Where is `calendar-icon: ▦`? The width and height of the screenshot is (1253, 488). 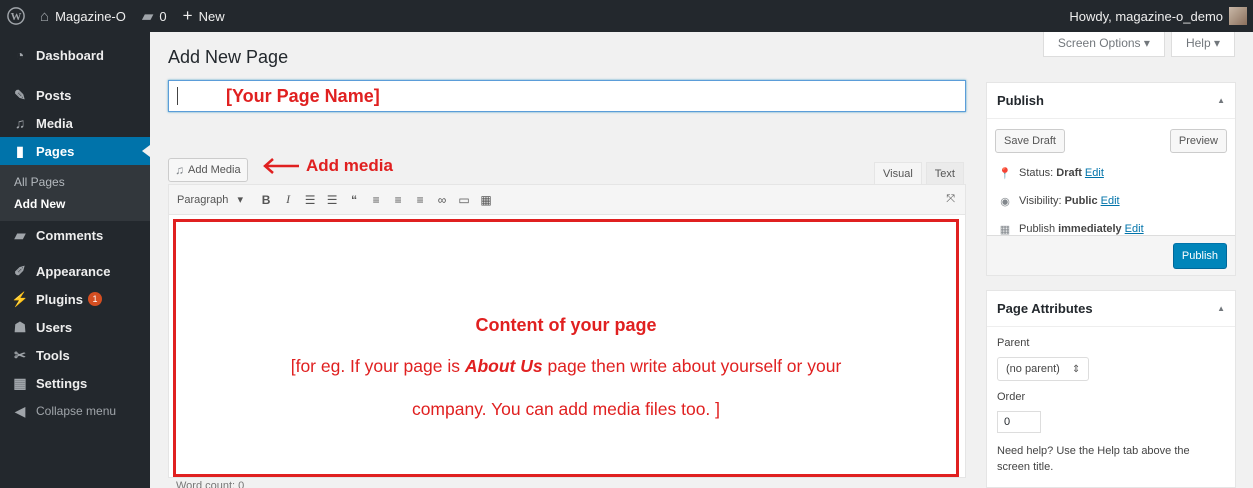
calendar-icon: ▦ is located at coordinates (1005, 229).